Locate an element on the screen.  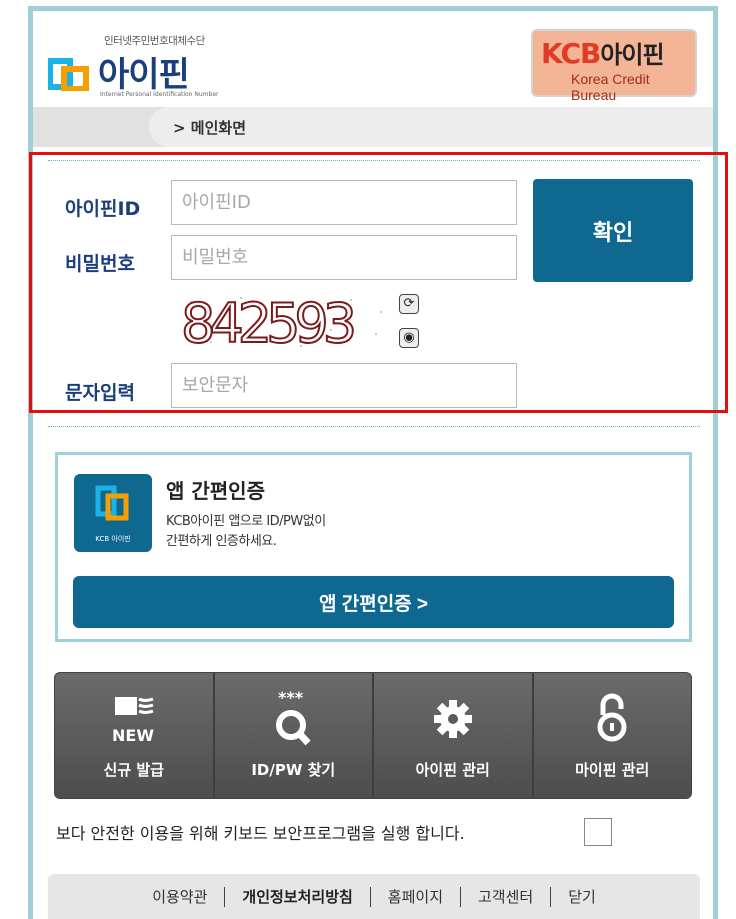
ipin-app-icon is located at coordinates (112, 503).